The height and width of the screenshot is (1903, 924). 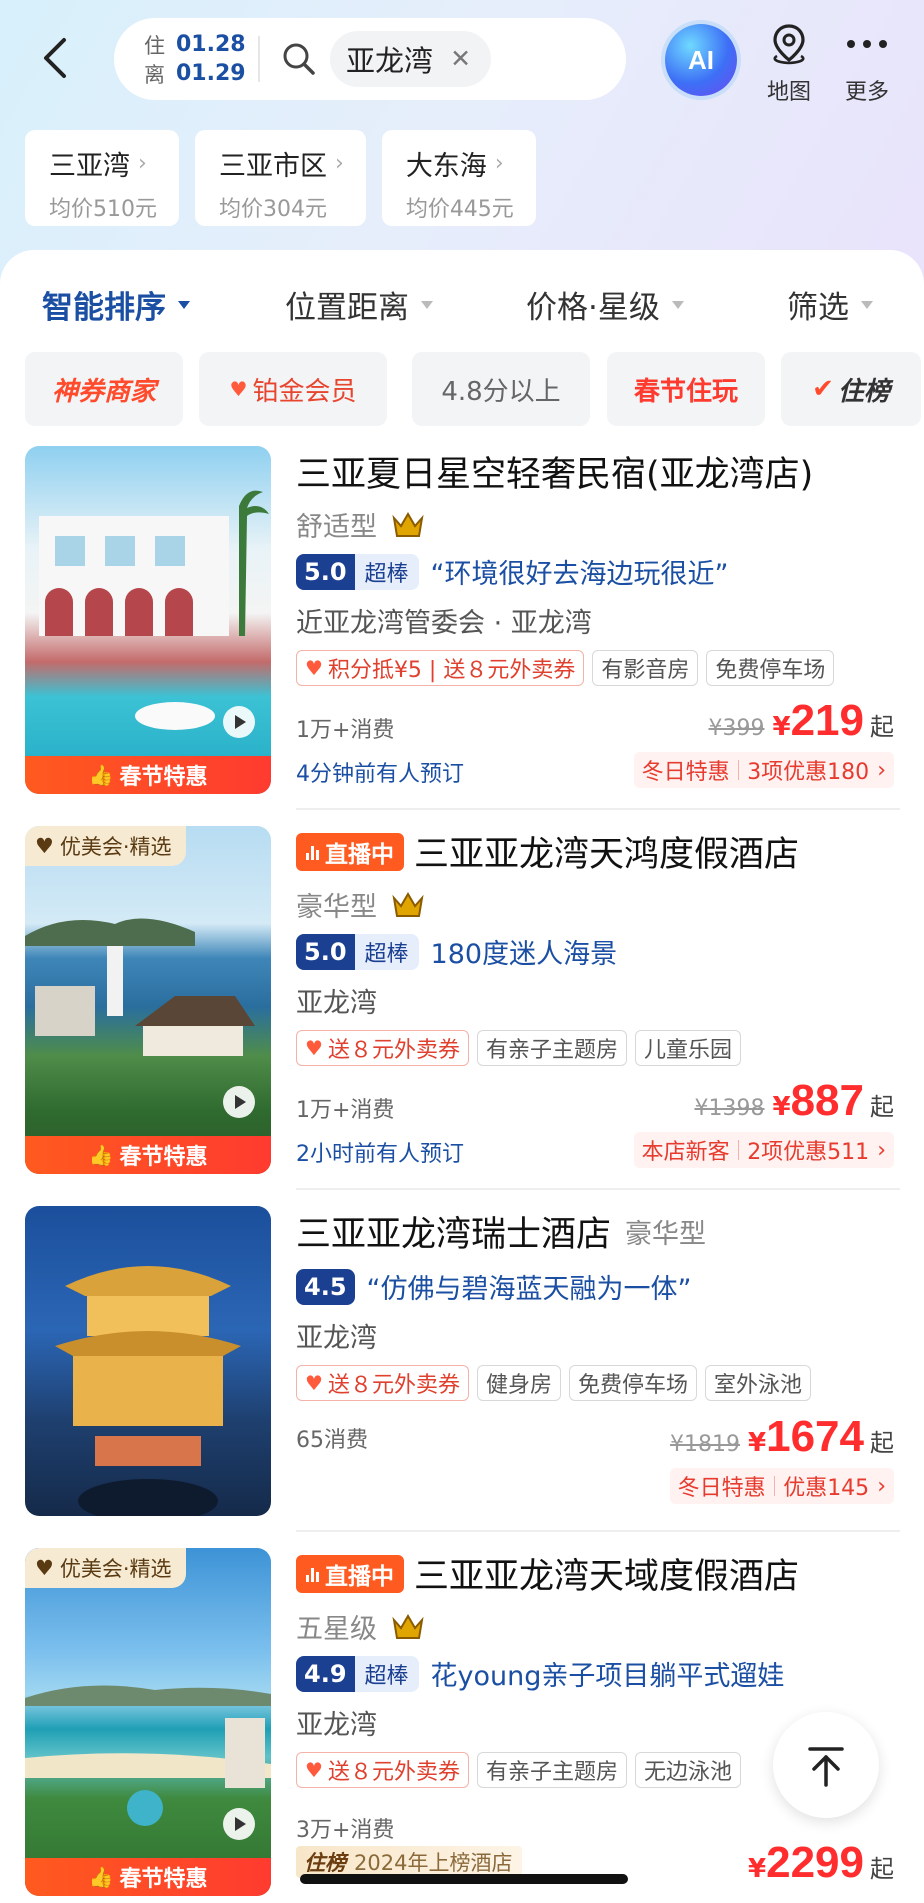 I want to click on area-name: 三亚市区, so click(x=273, y=166).